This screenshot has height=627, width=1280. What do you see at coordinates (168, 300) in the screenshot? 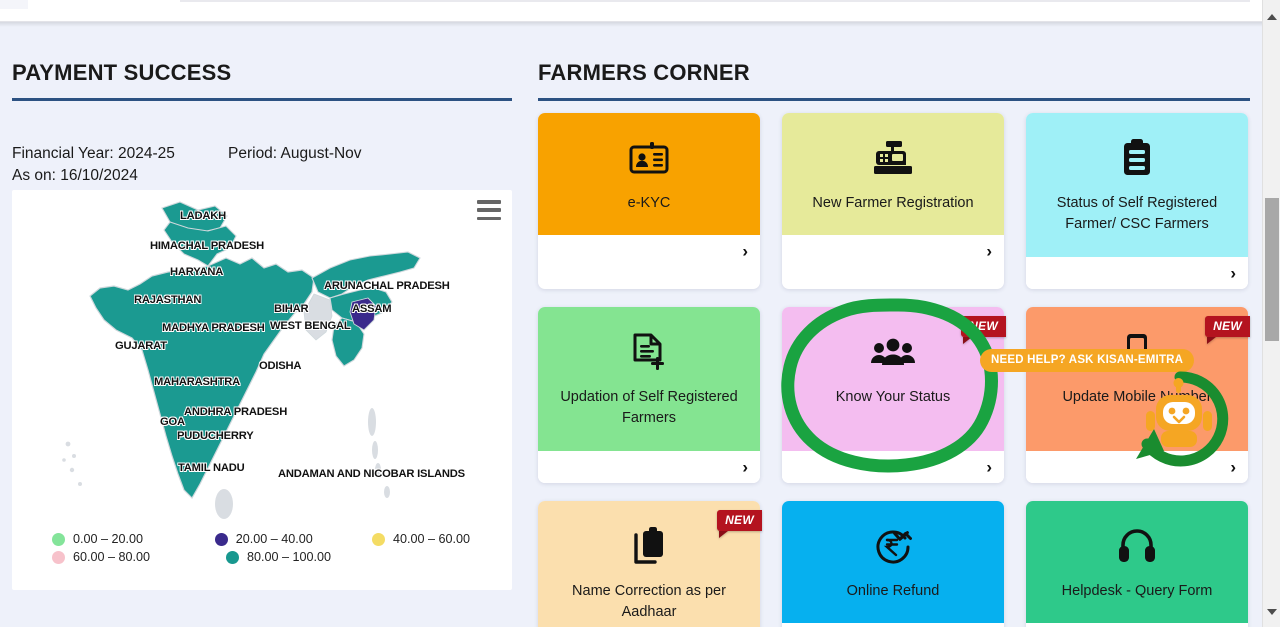
I see `map-label-rajasthan: RAJASTHAN` at bounding box center [168, 300].